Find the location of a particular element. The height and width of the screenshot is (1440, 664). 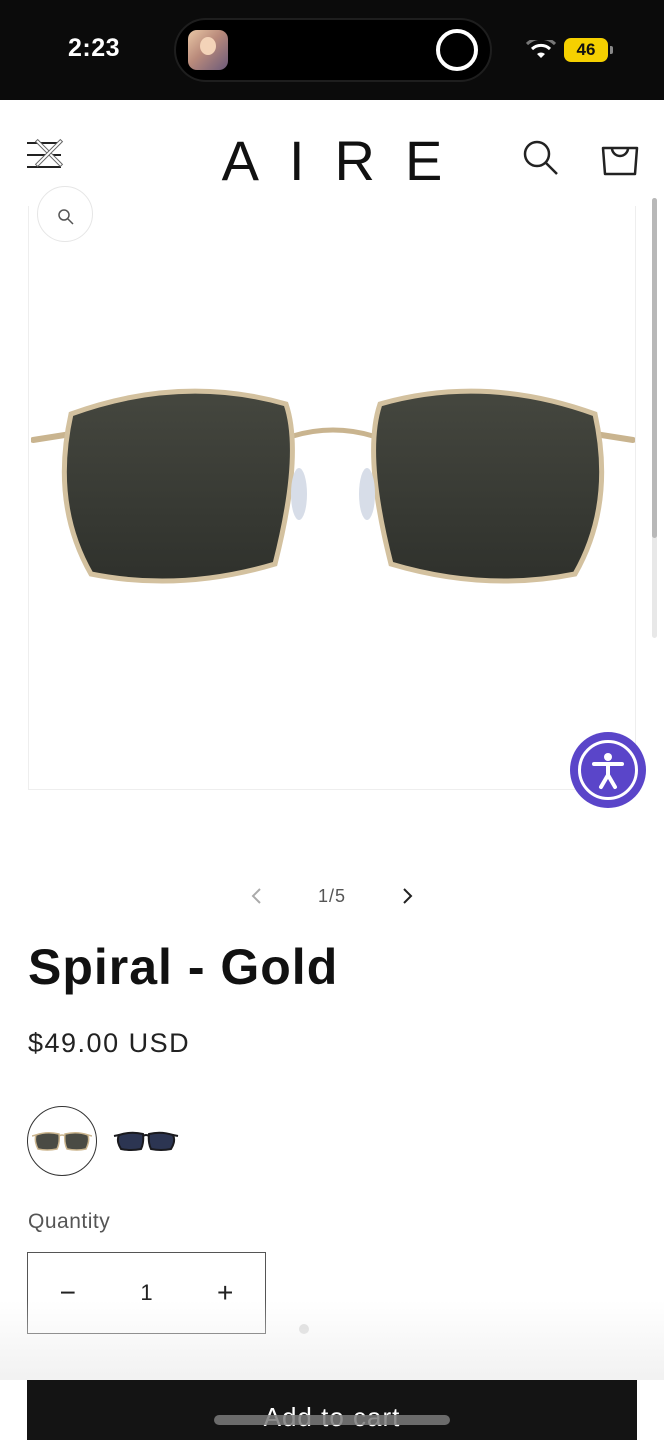

quantity-label: Quantity is located at coordinates (69, 1221).